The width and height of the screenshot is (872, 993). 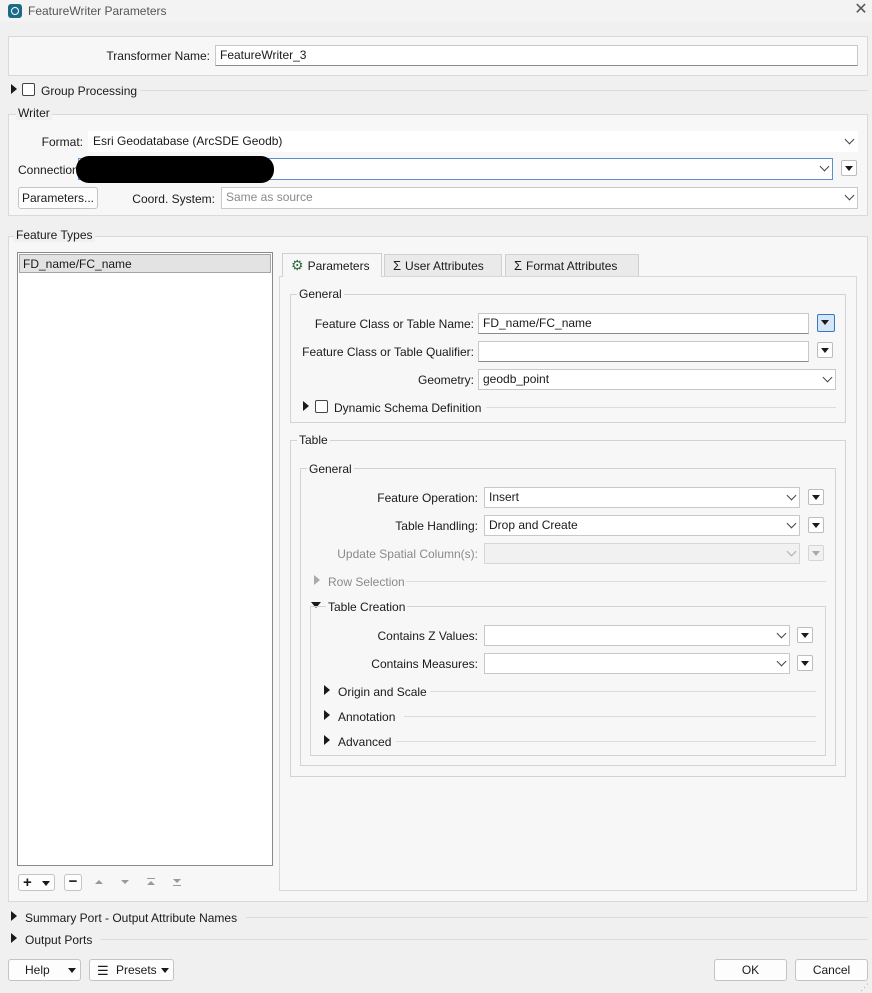 I want to click on update-spatial-label: Update Spatial Column(s):, so click(x=407, y=554).